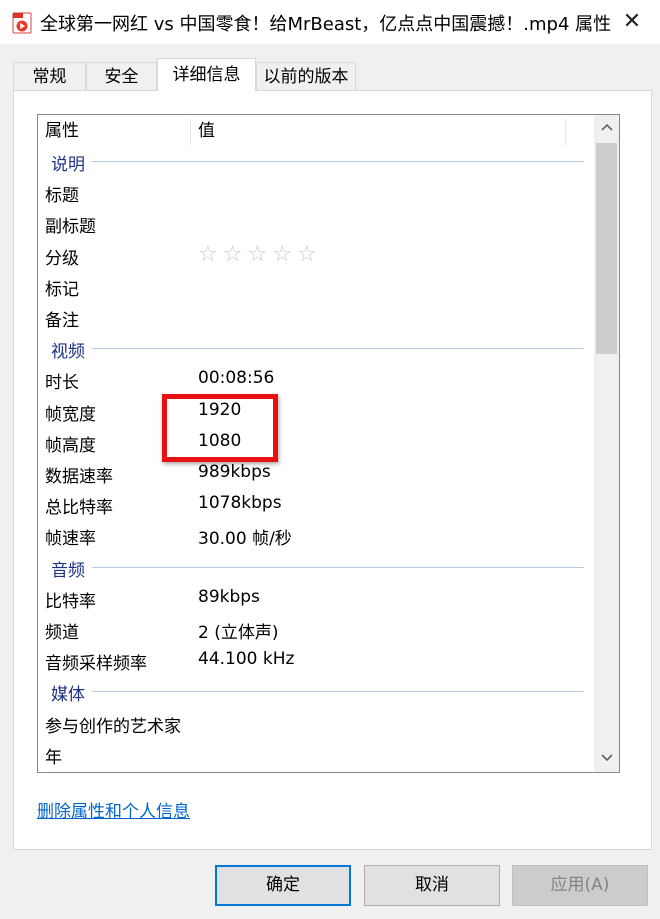 This screenshot has width=660, height=919. What do you see at coordinates (70, 539) in the screenshot?
I see `property-label: 帧速率` at bounding box center [70, 539].